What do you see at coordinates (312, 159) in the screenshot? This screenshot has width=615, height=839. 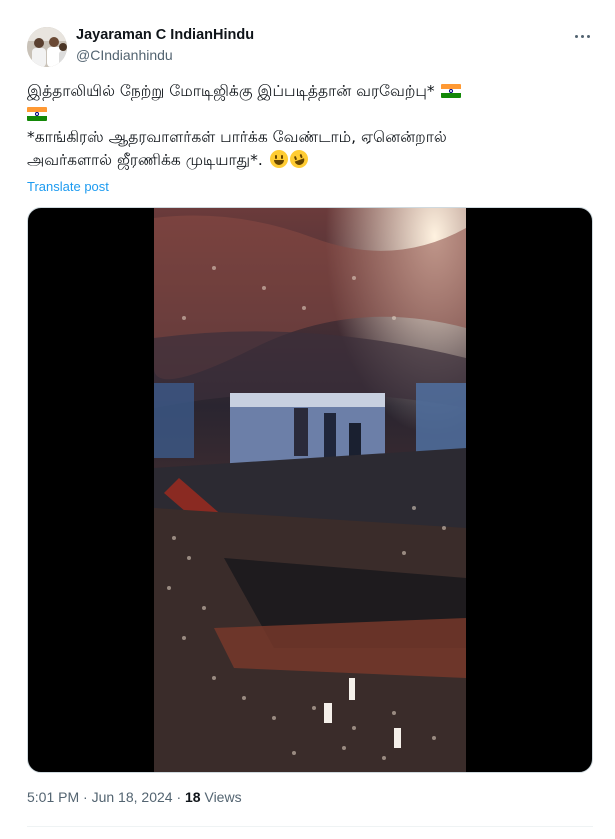 I see `post-line-4: அவர்களால் ஜீரணிக்க முடியாது*.` at bounding box center [312, 159].